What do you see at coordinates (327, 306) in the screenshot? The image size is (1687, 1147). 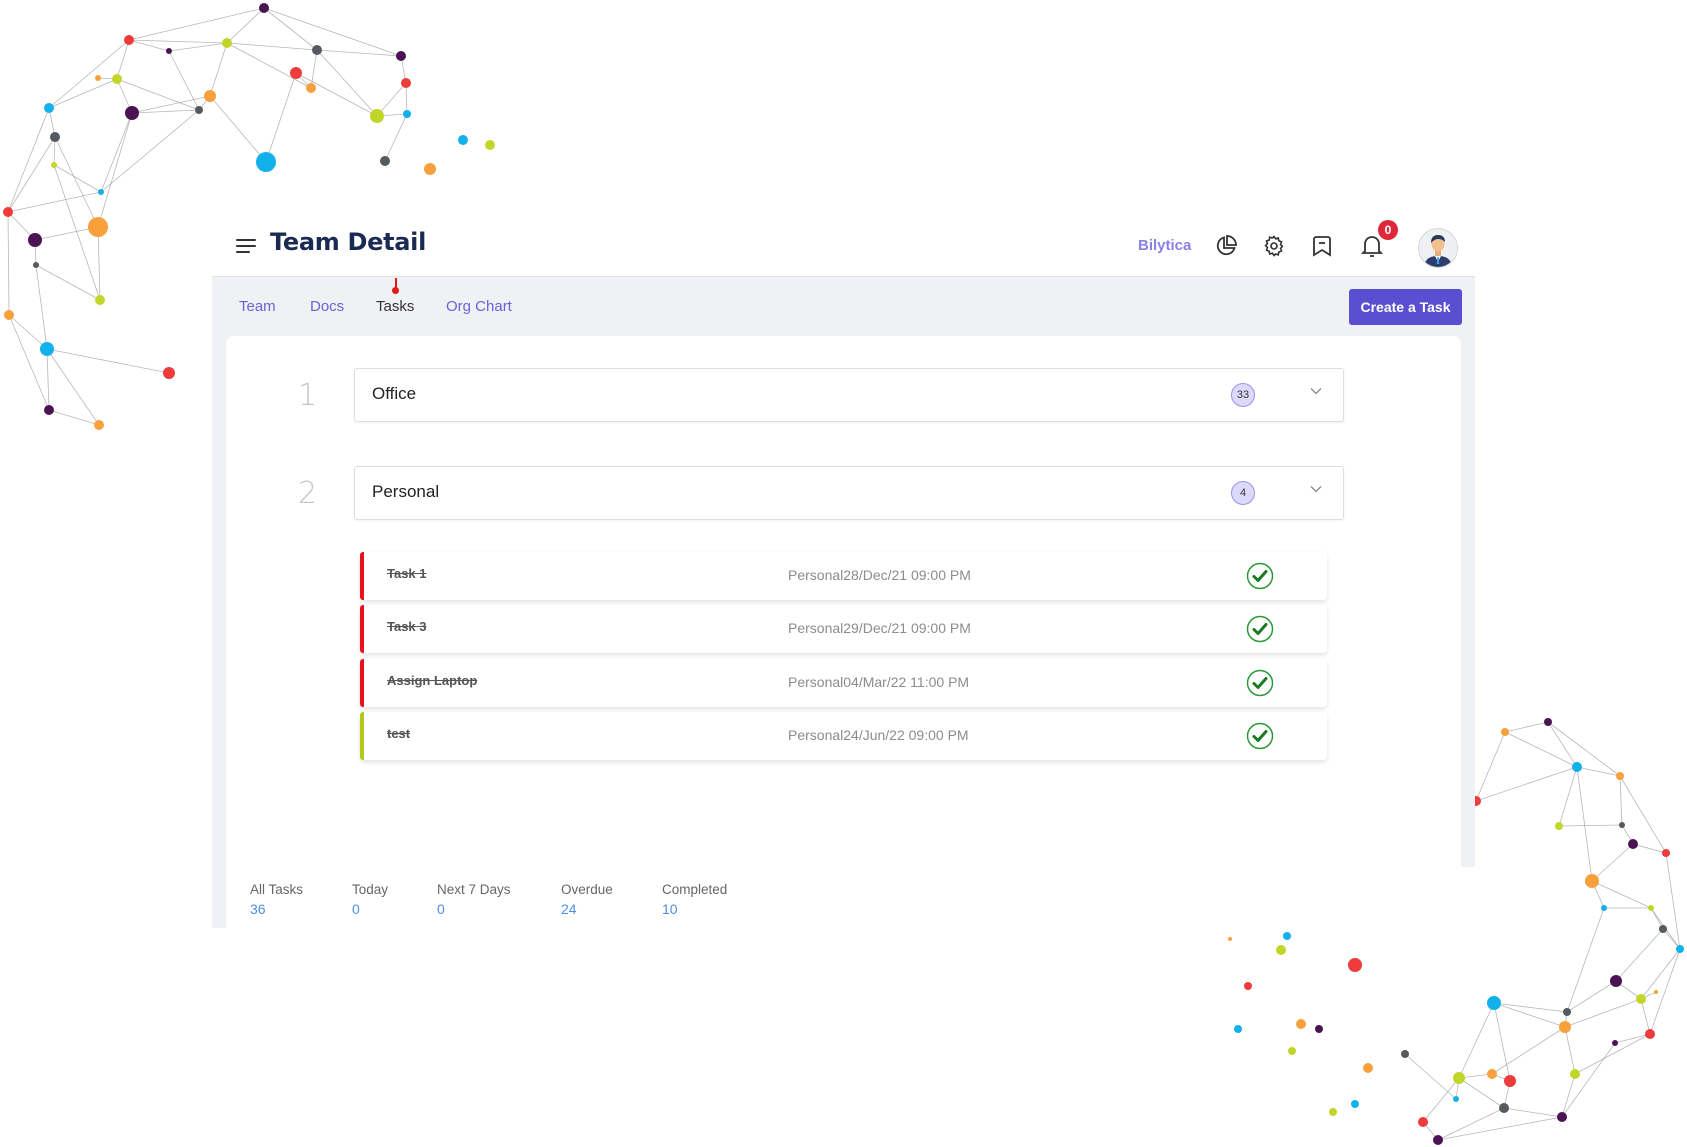 I see `tab-docs: Docs` at bounding box center [327, 306].